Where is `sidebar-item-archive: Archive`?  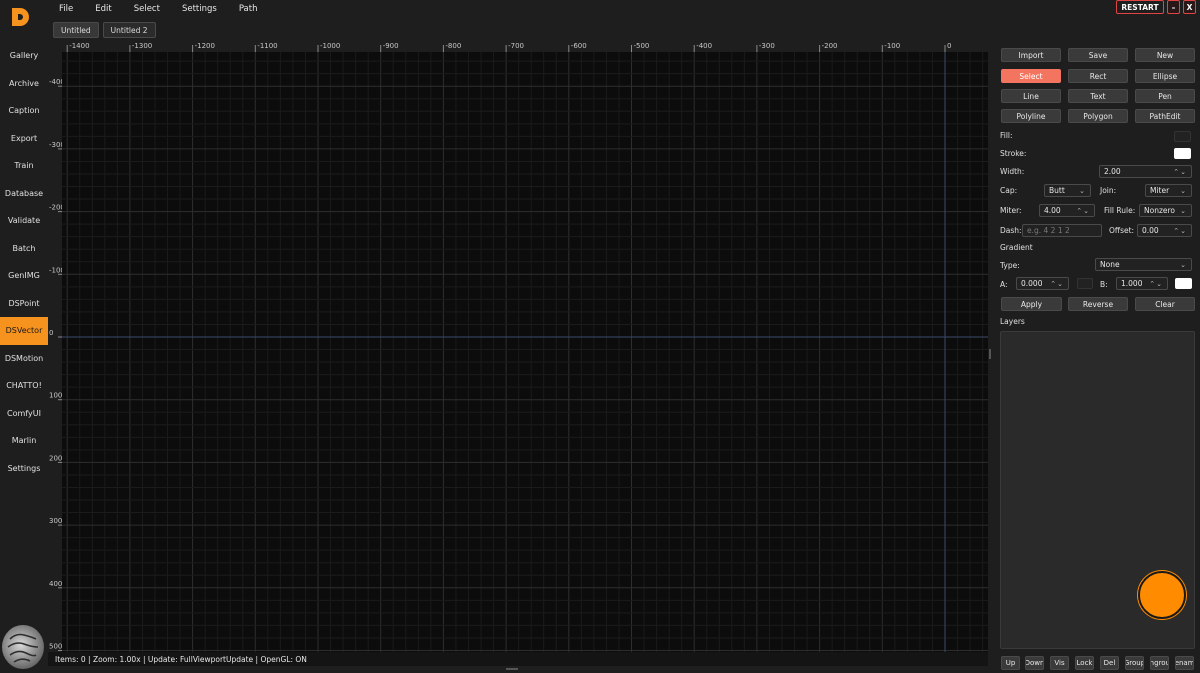 sidebar-item-archive: Archive is located at coordinates (24, 84).